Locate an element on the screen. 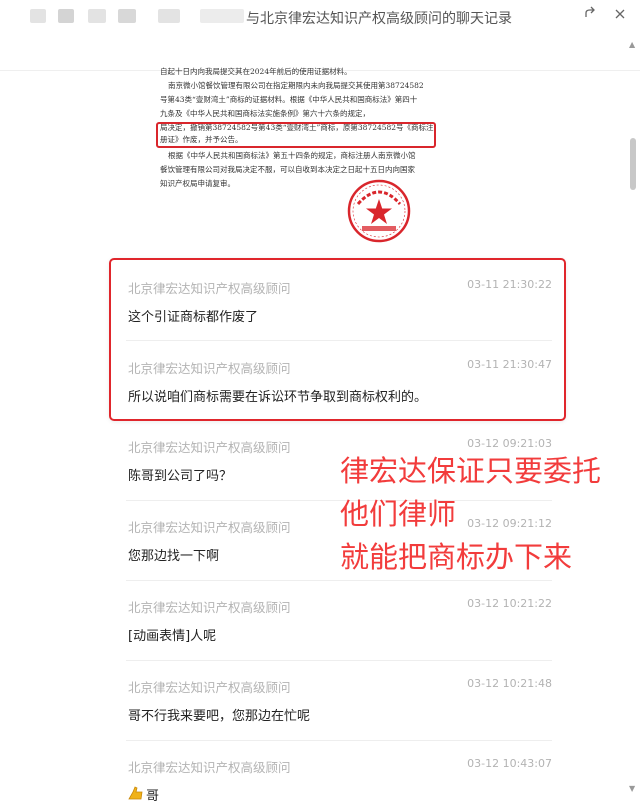 The width and height of the screenshot is (640, 804). message-text: 哥 is located at coordinates (153, 796).